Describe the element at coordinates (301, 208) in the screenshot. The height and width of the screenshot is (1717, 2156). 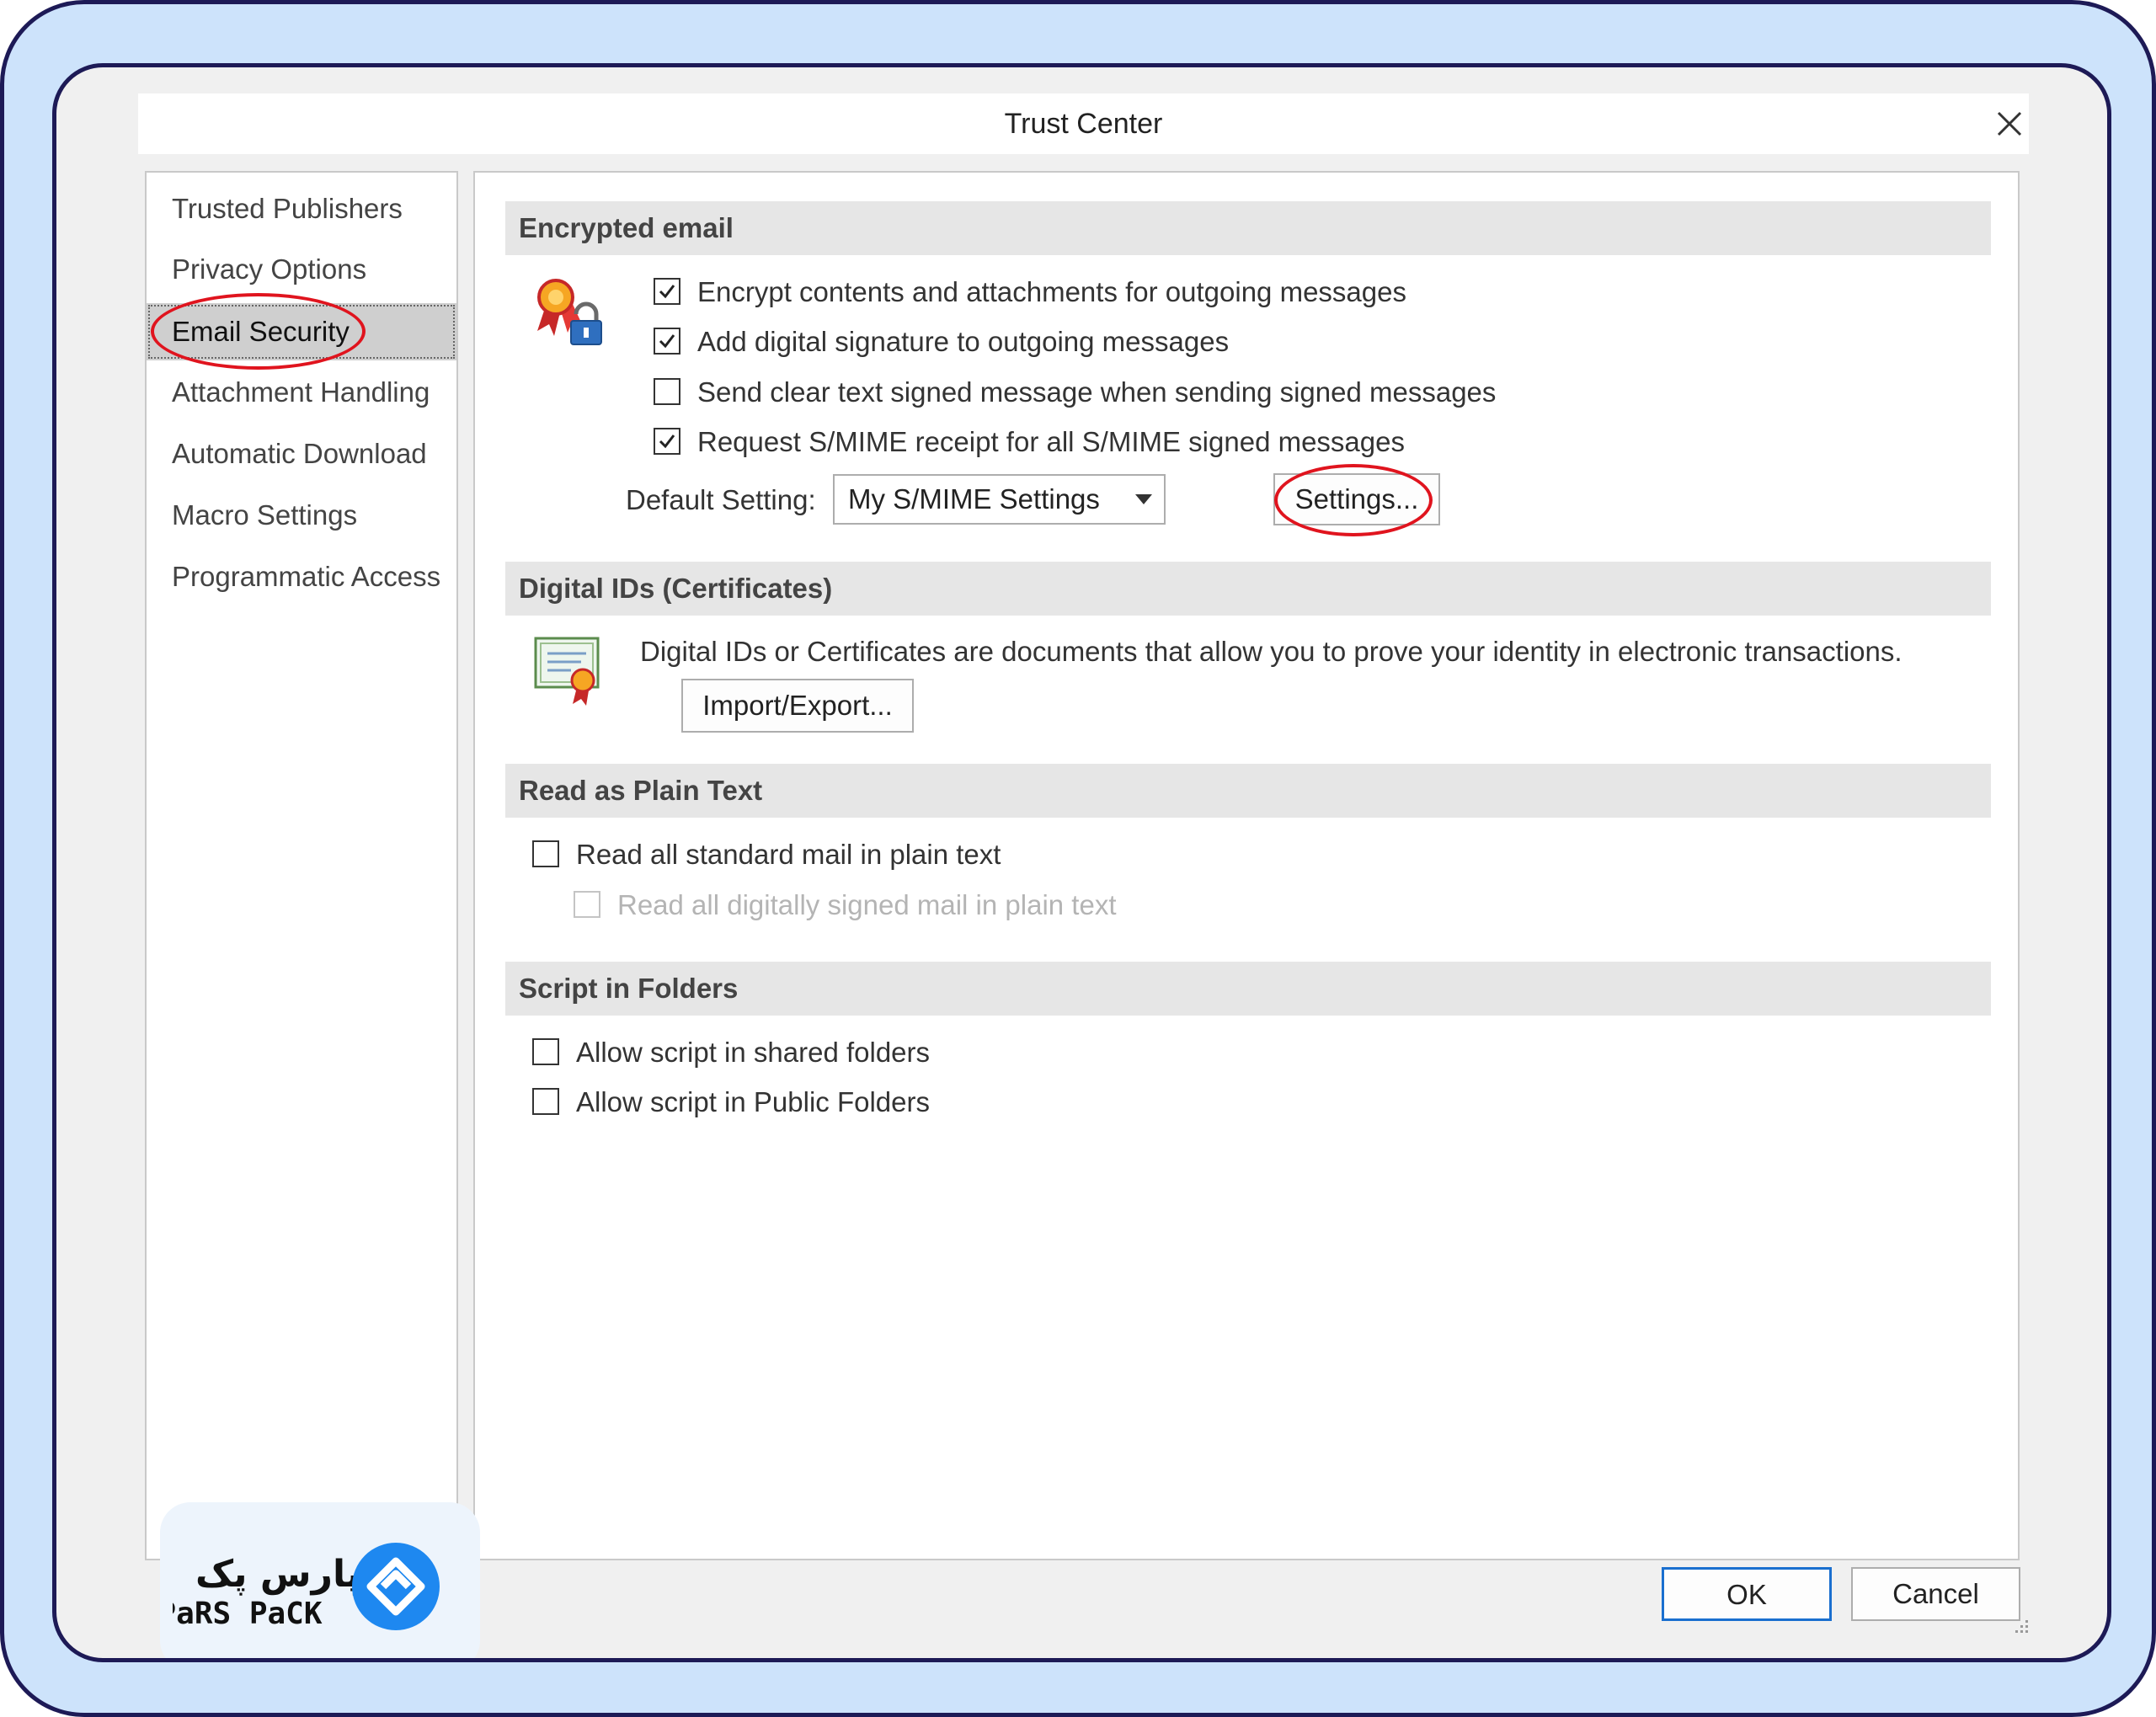
I see `sidebar-item-trusted-publishers: Trusted Publishers` at that location.